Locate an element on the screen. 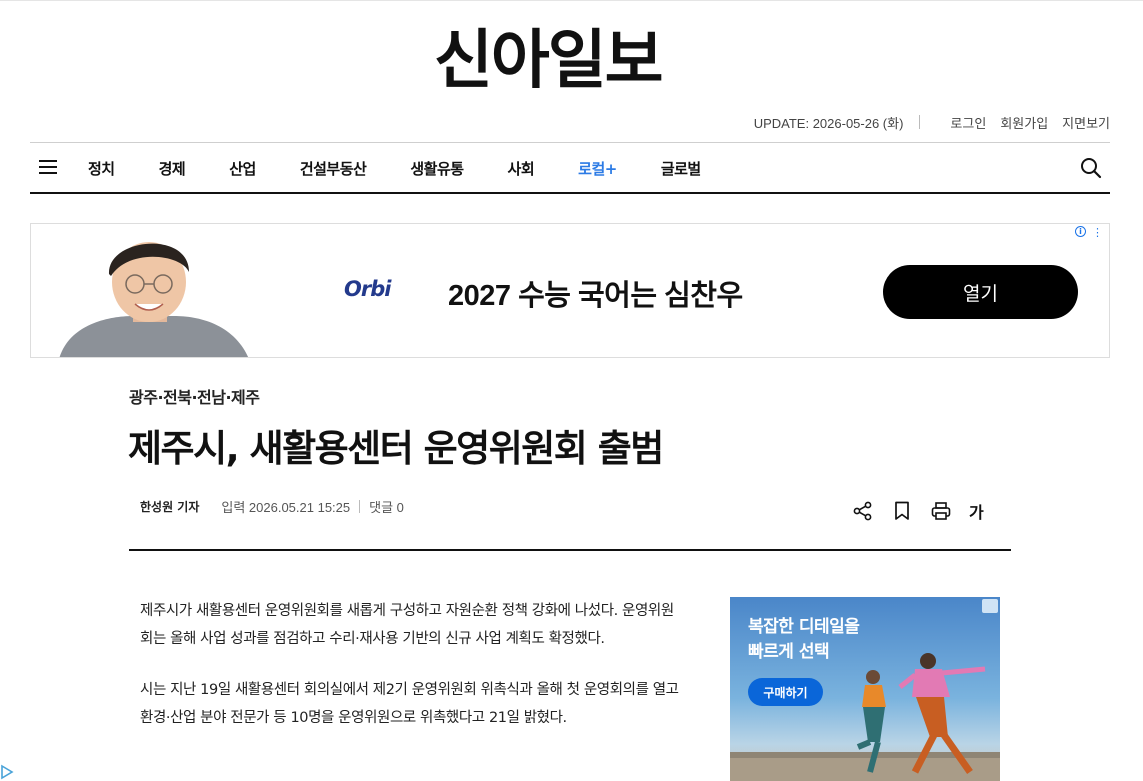  byline: 한성원 기자 입력 2026.05.21 15:25 댓글 0 is located at coordinates (272, 506).